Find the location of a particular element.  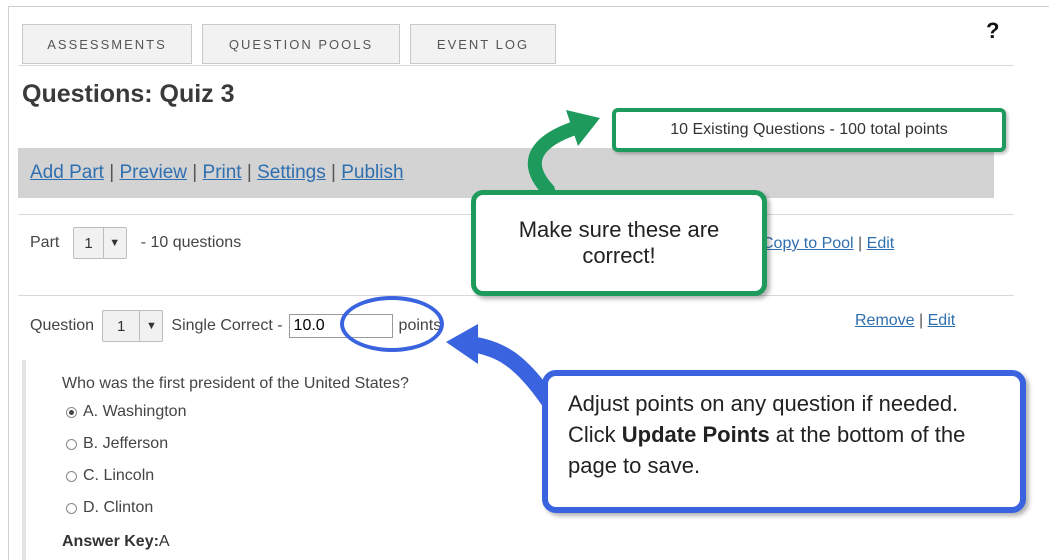

verify-callout: Make sure these are correct! is located at coordinates (619, 243).